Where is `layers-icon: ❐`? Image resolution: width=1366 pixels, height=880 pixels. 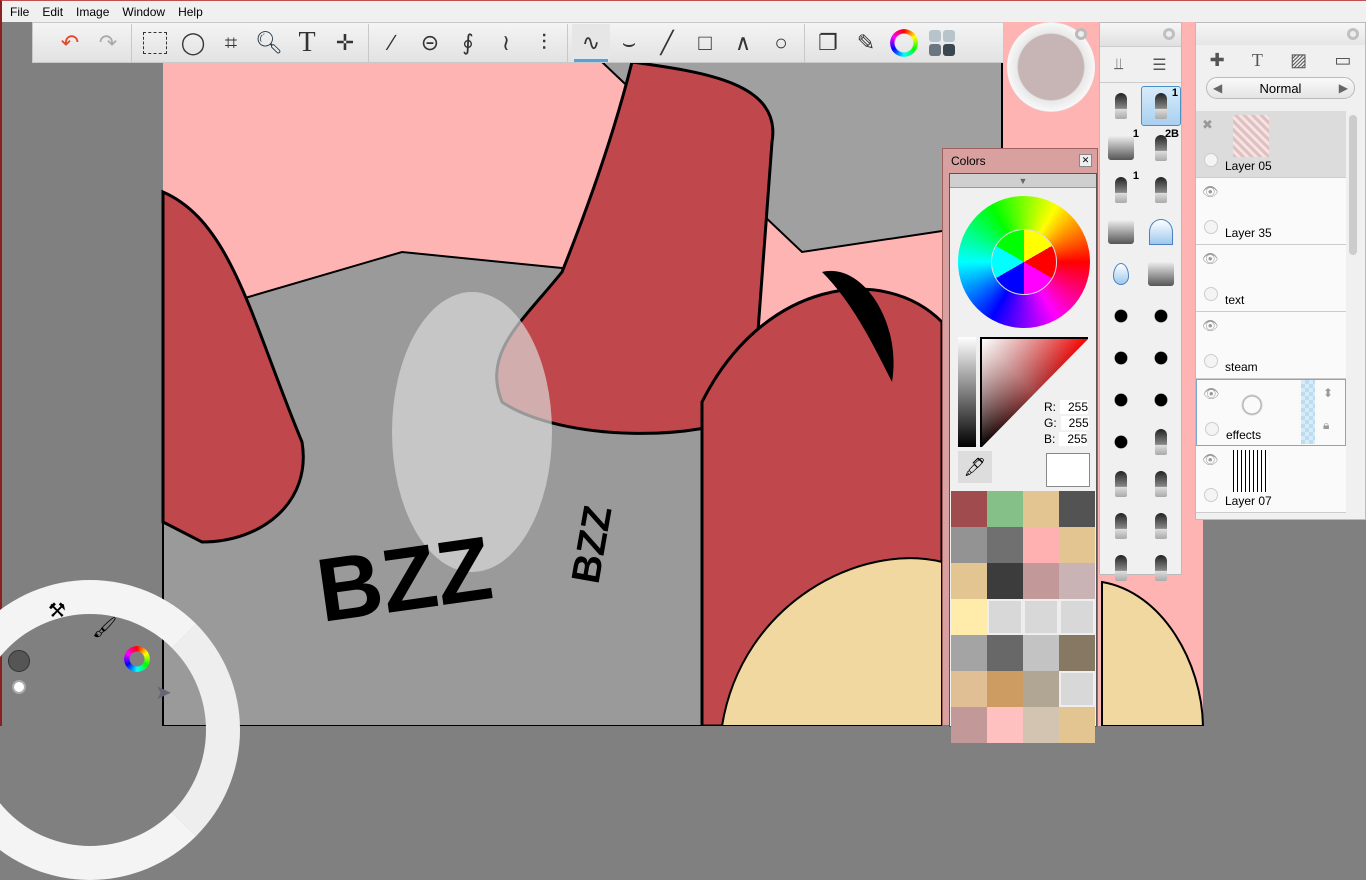 layers-icon: ❐ is located at coordinates (828, 43).